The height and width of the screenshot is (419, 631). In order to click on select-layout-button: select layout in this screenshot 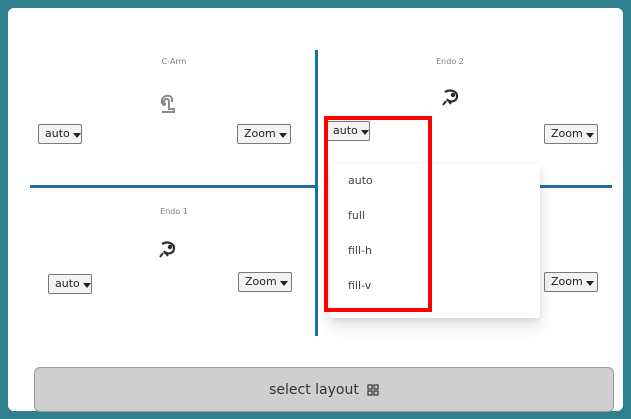, I will do `click(324, 389)`.